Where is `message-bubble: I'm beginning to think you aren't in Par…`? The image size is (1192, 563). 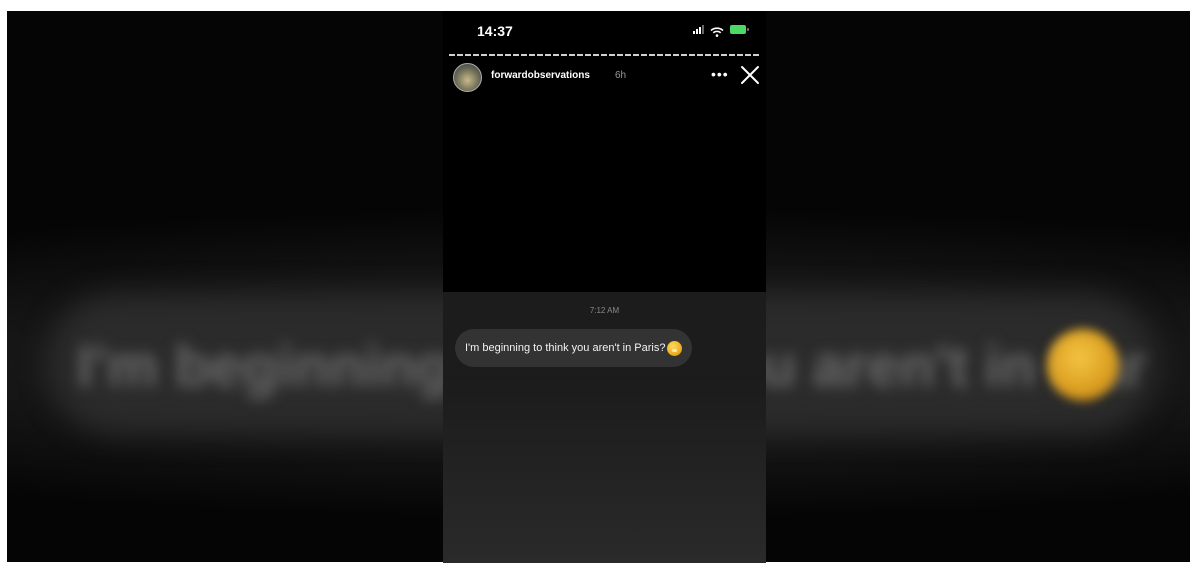 message-bubble: I'm beginning to think you aren't in Par… is located at coordinates (574, 348).